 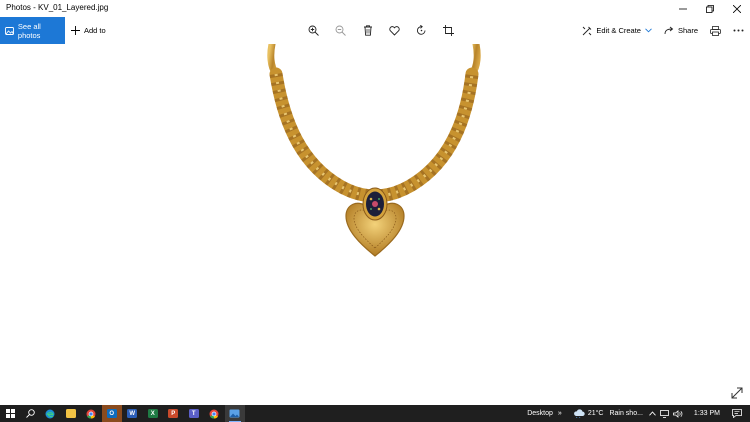 I want to click on share-button: Share, so click(x=681, y=30).